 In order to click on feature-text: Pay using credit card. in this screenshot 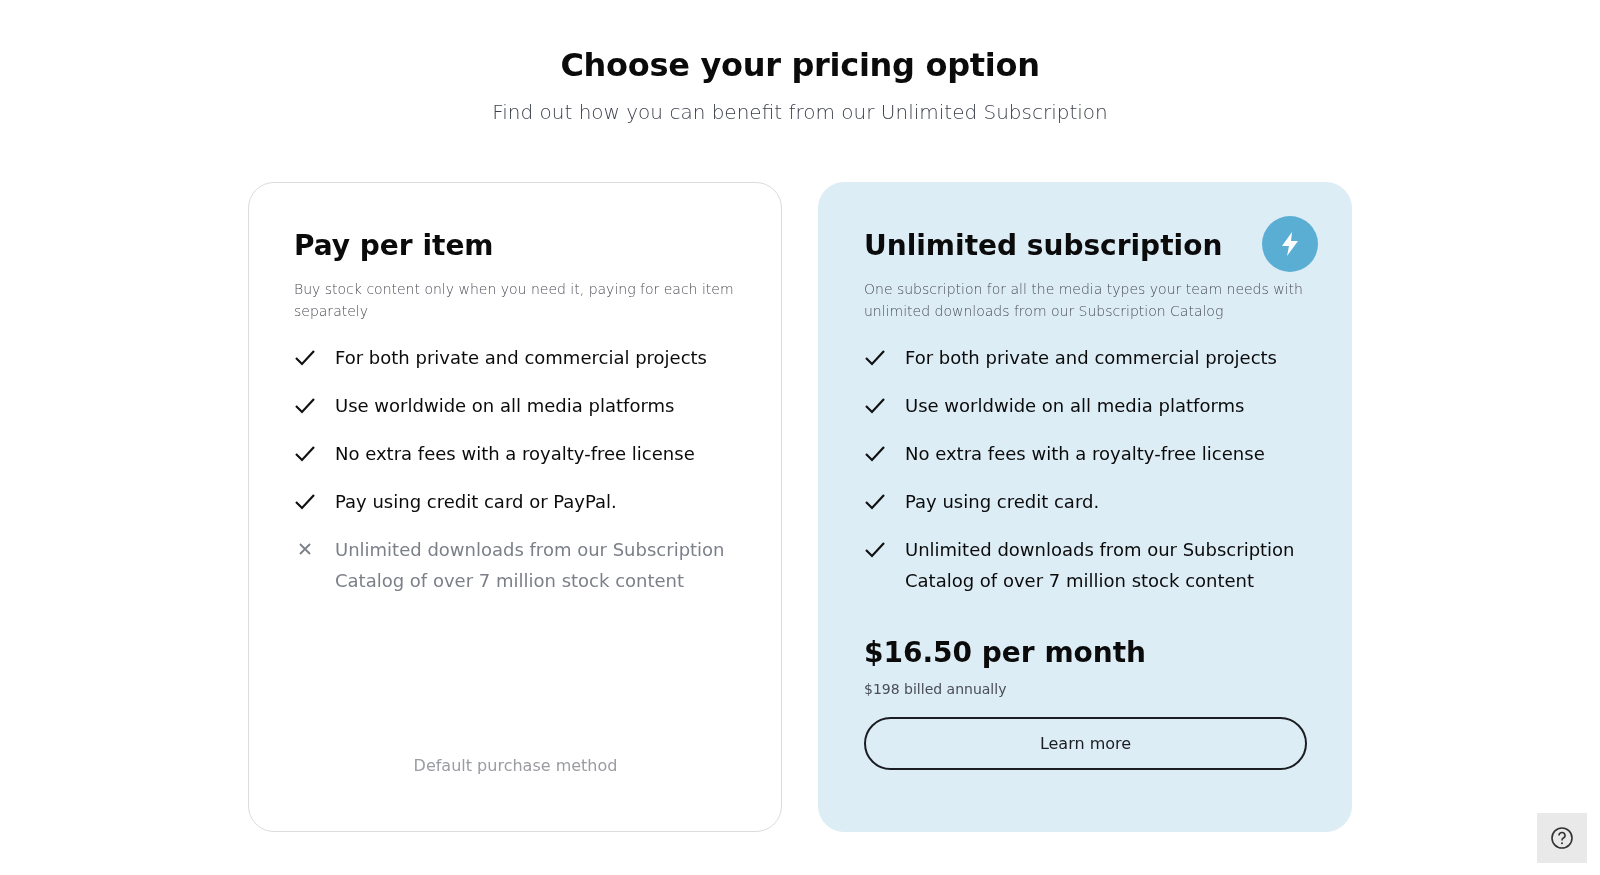, I will do `click(1002, 502)`.